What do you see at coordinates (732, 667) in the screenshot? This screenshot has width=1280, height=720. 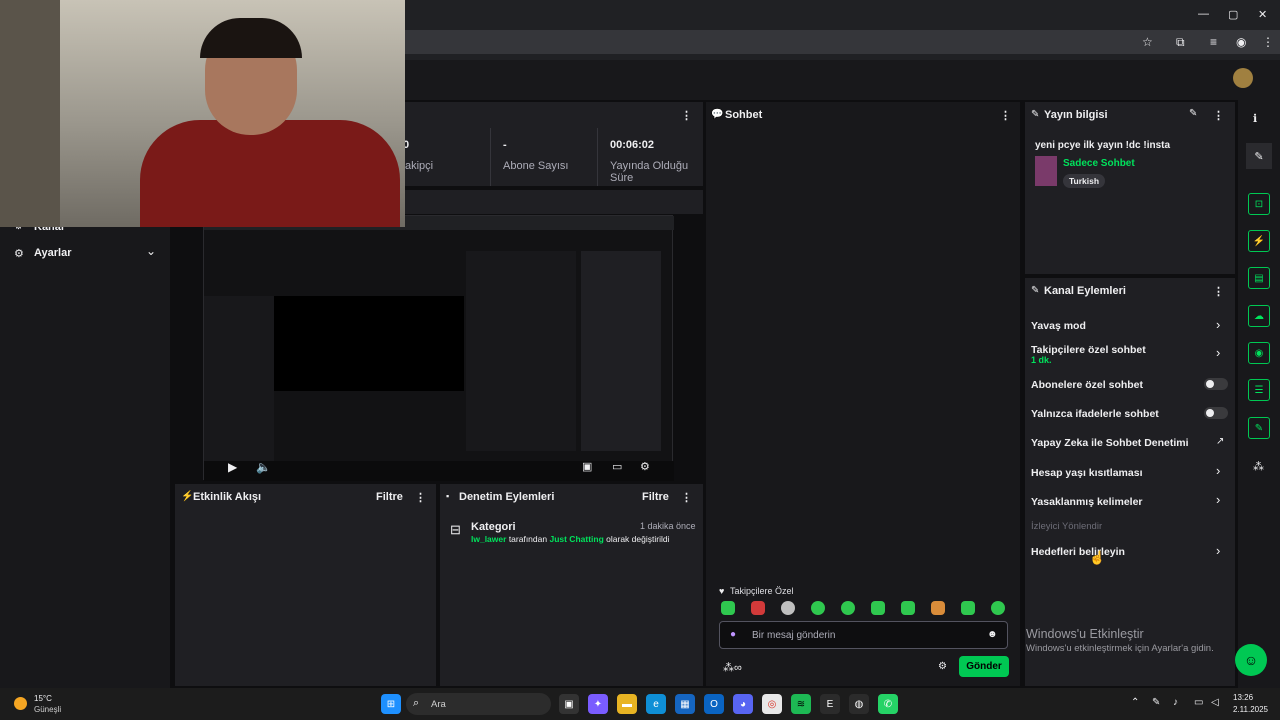 I see `points-icon: ⁂∞` at bounding box center [732, 667].